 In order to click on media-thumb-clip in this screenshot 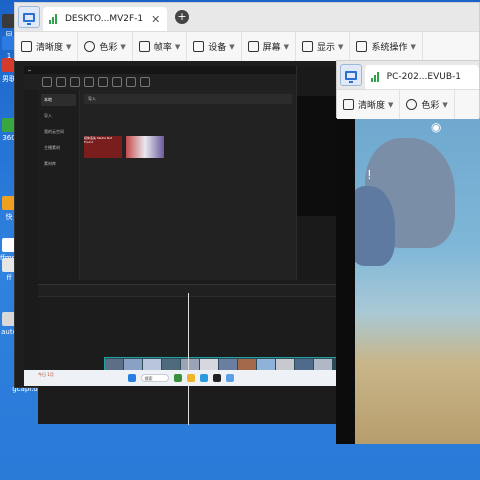, I will do `click(145, 147)`.